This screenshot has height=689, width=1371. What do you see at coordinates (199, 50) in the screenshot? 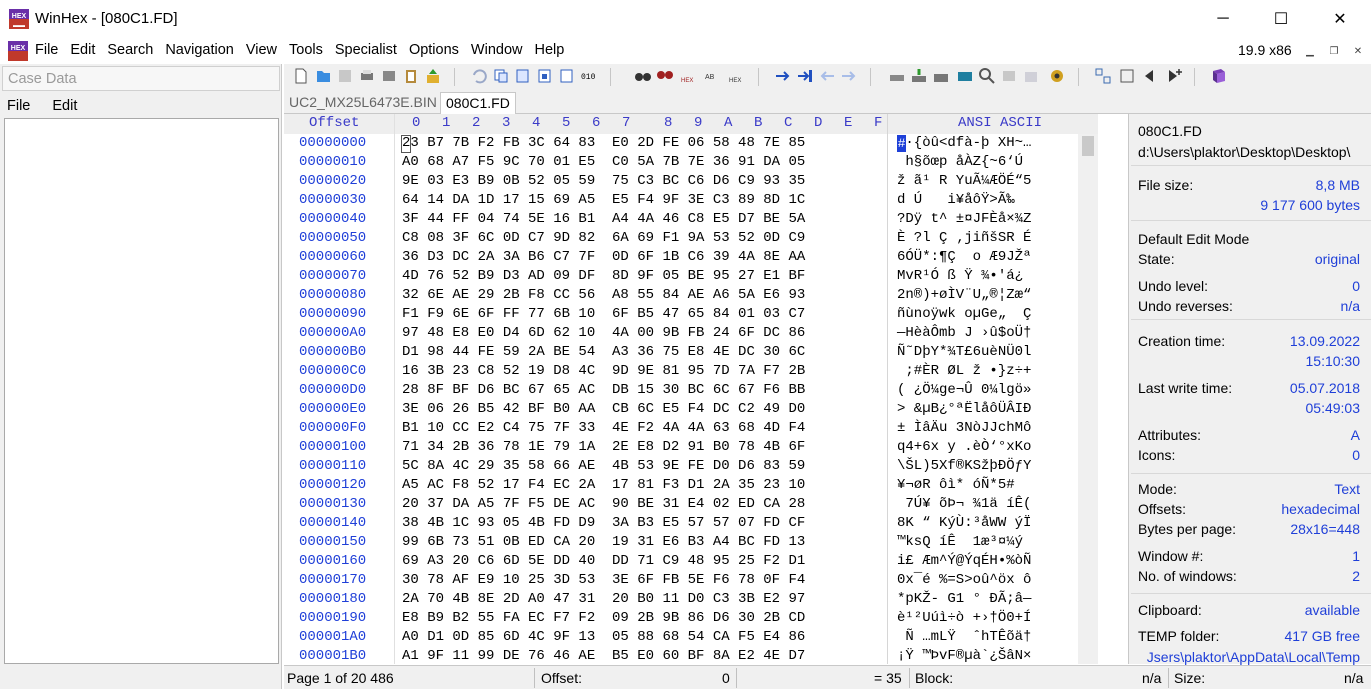
I see `menu-navigation: Navigation` at bounding box center [199, 50].